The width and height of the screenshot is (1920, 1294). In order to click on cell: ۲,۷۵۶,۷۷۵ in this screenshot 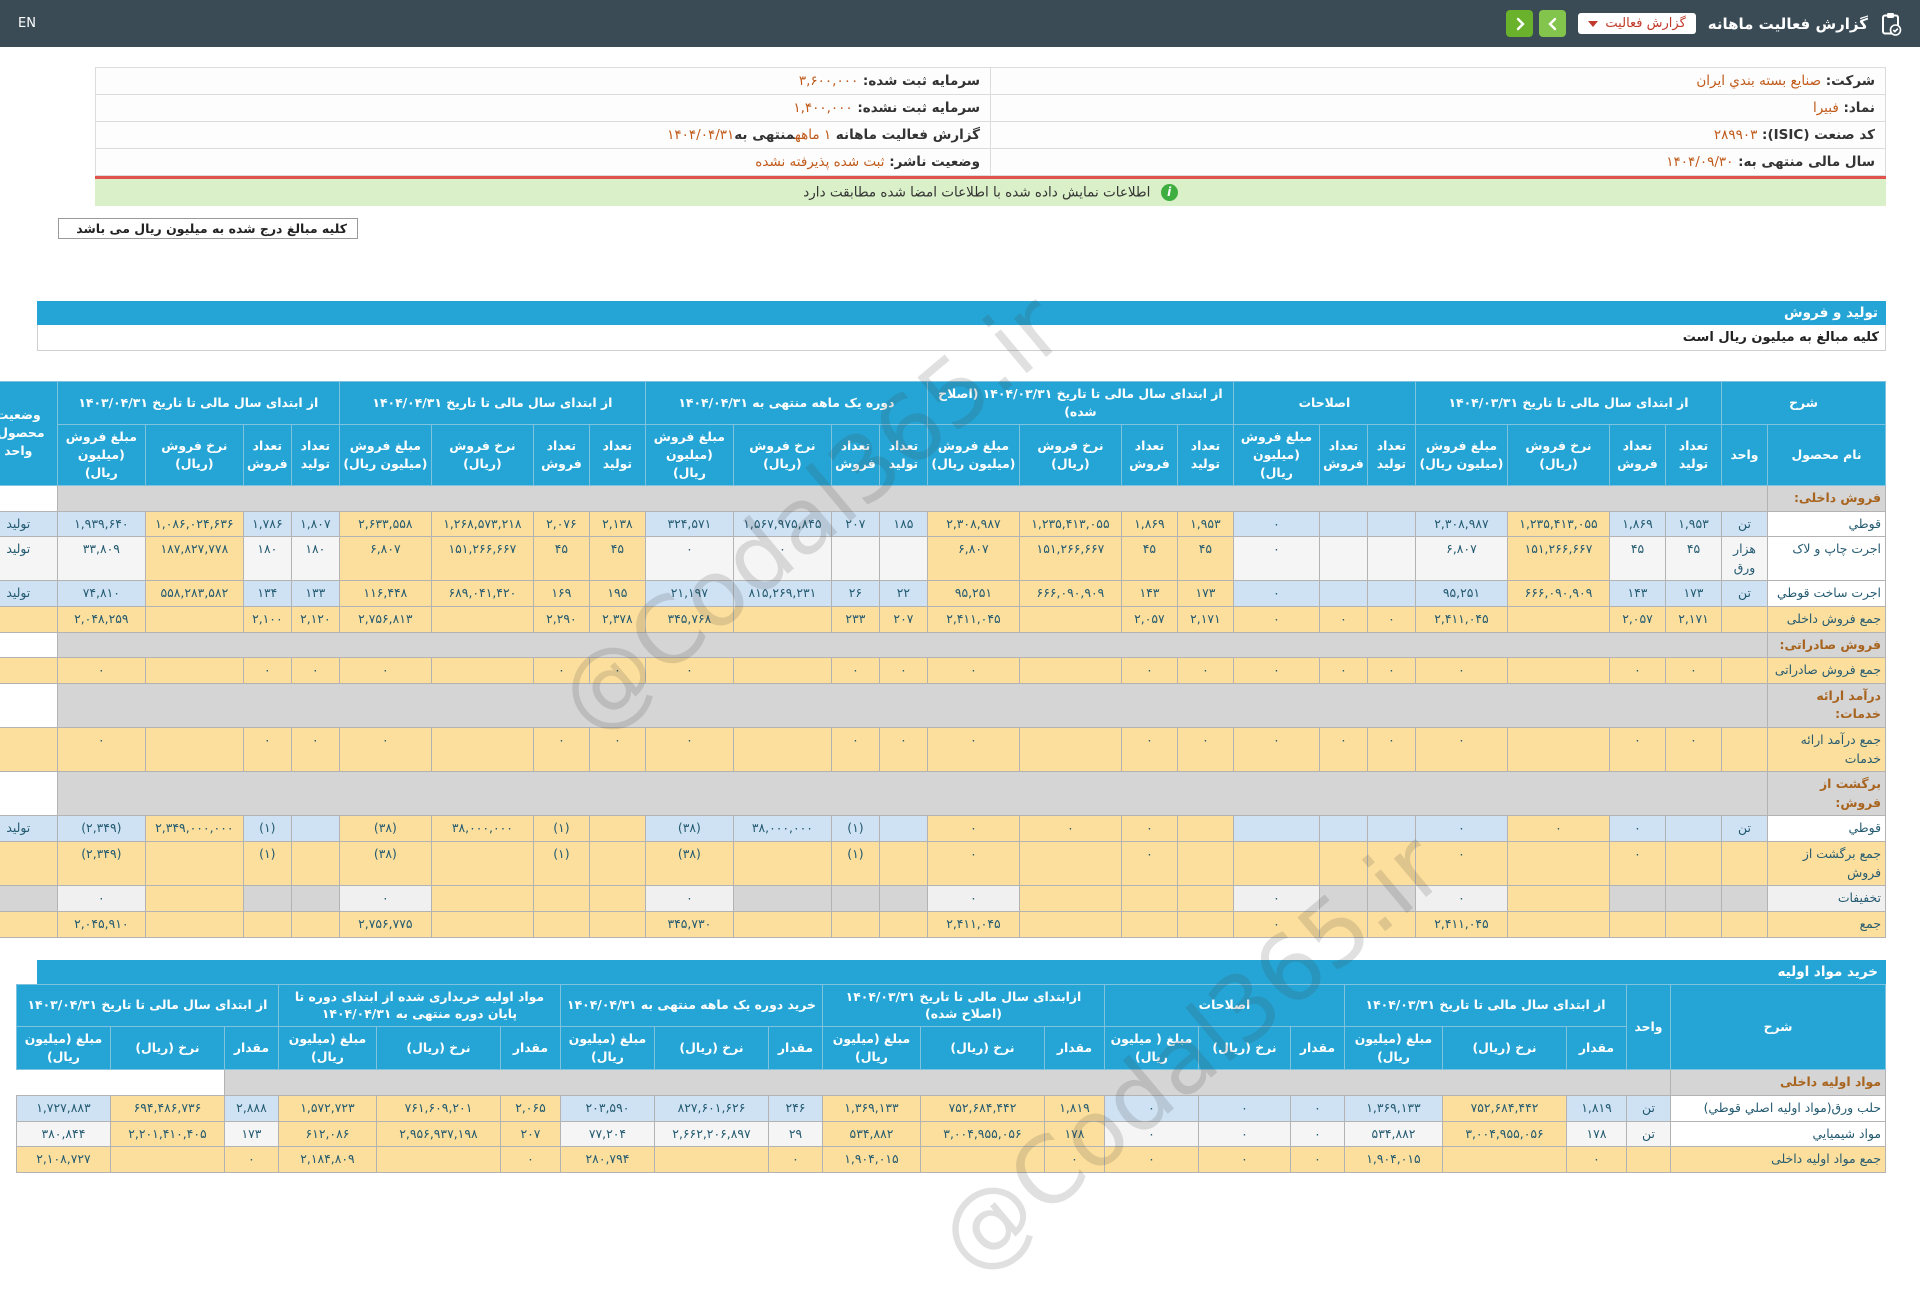, I will do `click(385, 924)`.